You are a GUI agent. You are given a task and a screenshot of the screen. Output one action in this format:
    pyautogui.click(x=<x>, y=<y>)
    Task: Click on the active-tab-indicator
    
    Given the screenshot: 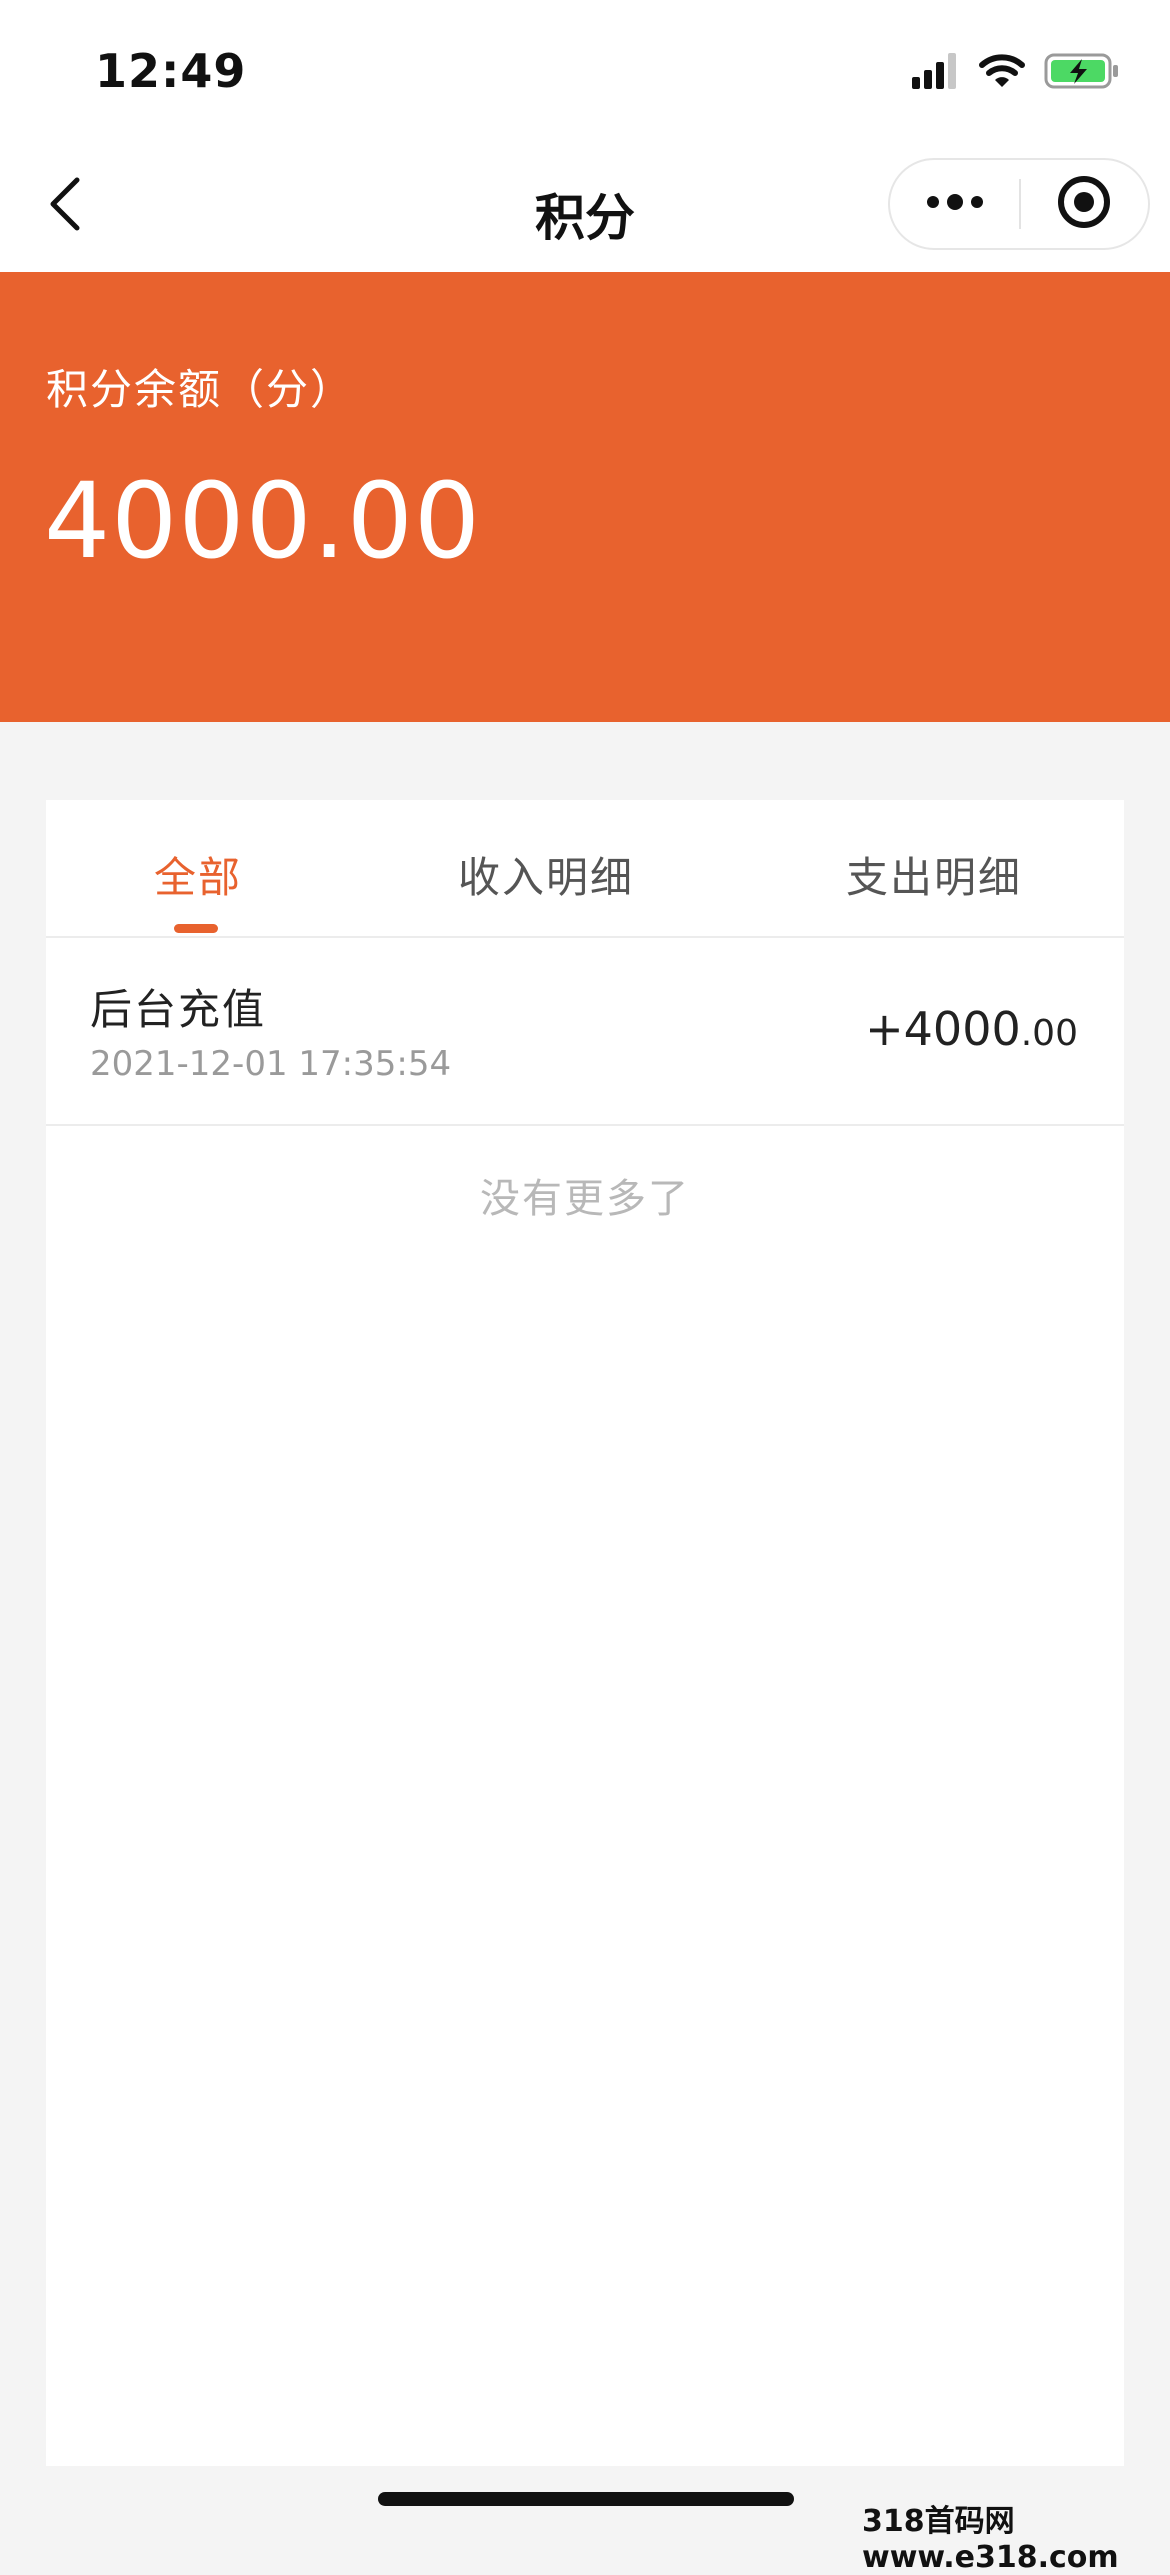 What is the action you would take?
    pyautogui.click(x=196, y=928)
    